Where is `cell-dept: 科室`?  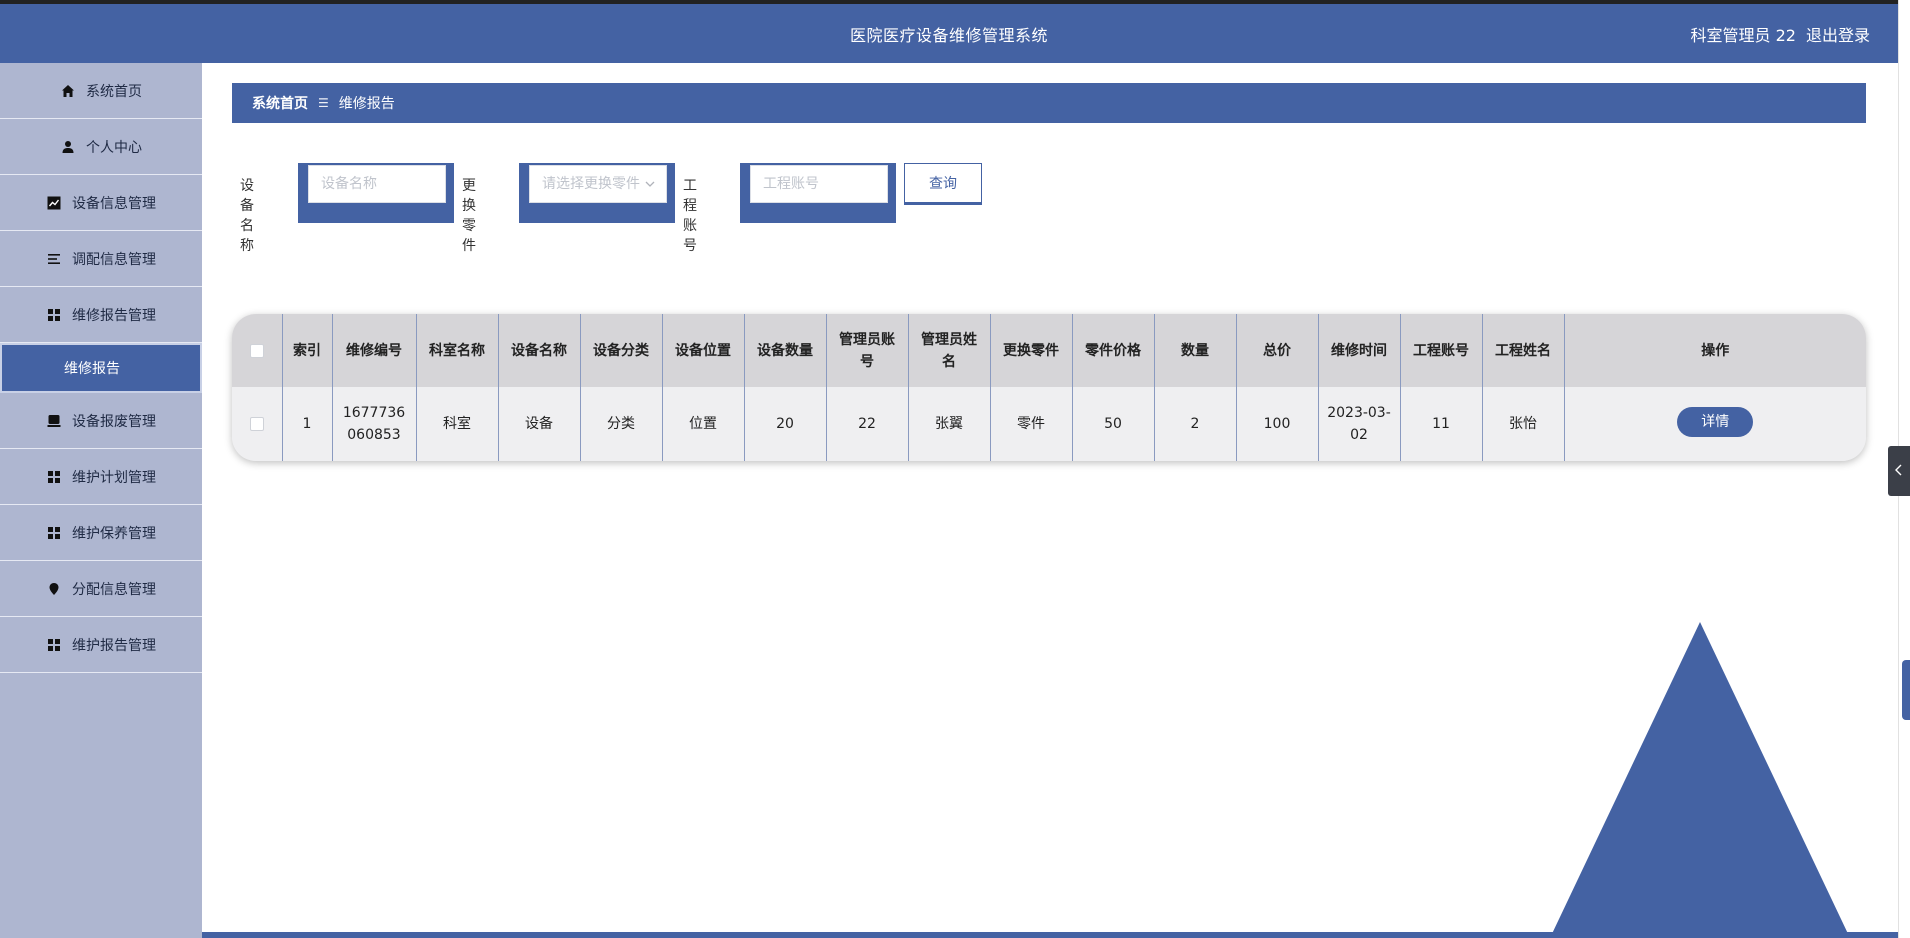 cell-dept: 科室 is located at coordinates (457, 424).